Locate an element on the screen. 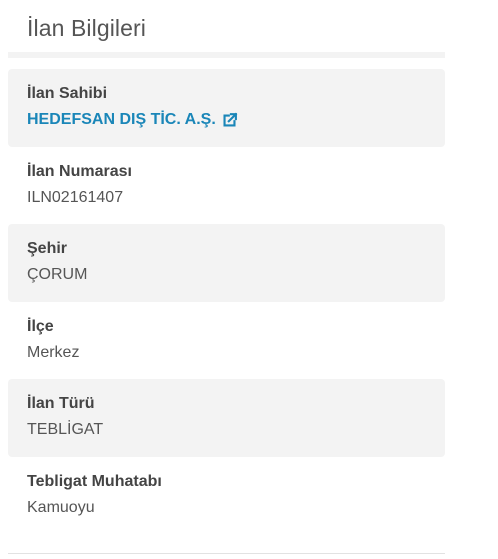  detail-label: İlçe is located at coordinates (40, 326).